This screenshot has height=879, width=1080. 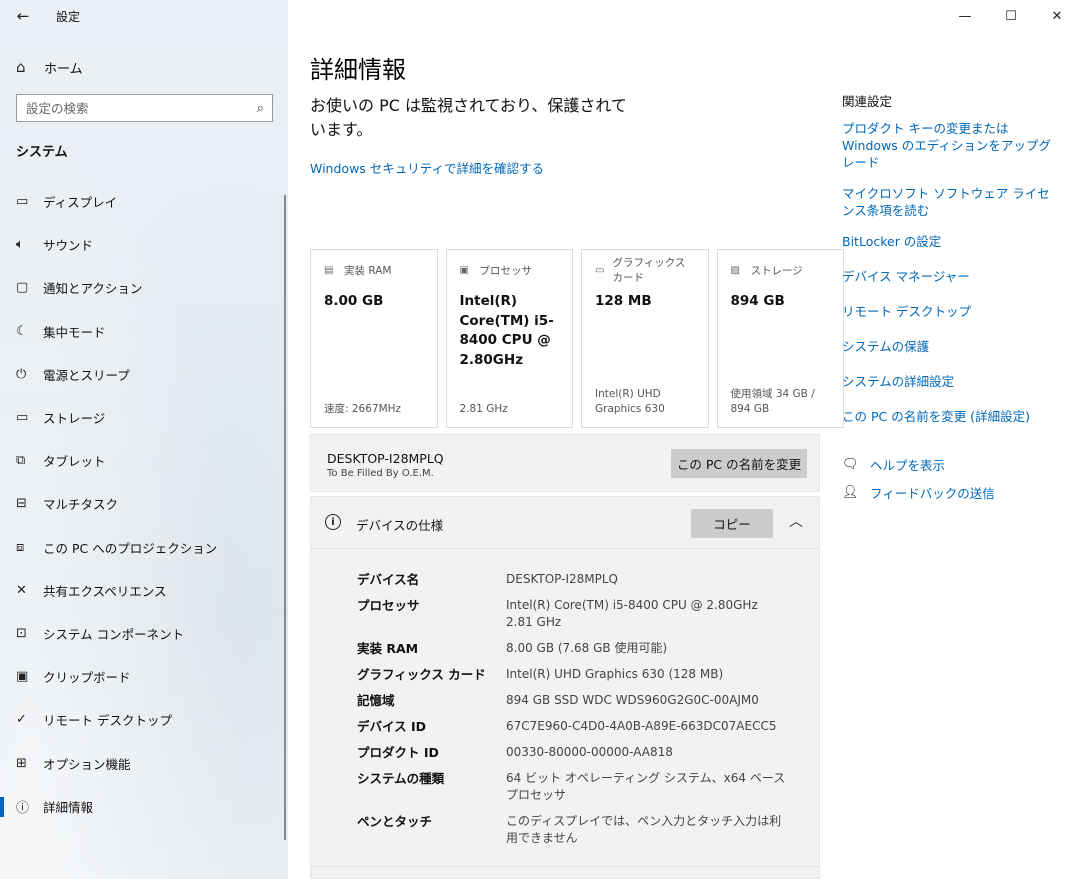 What do you see at coordinates (615, 674) in the screenshot?
I see `spec-value: Intel(R) UHD Graphics 630 (128 MB)` at bounding box center [615, 674].